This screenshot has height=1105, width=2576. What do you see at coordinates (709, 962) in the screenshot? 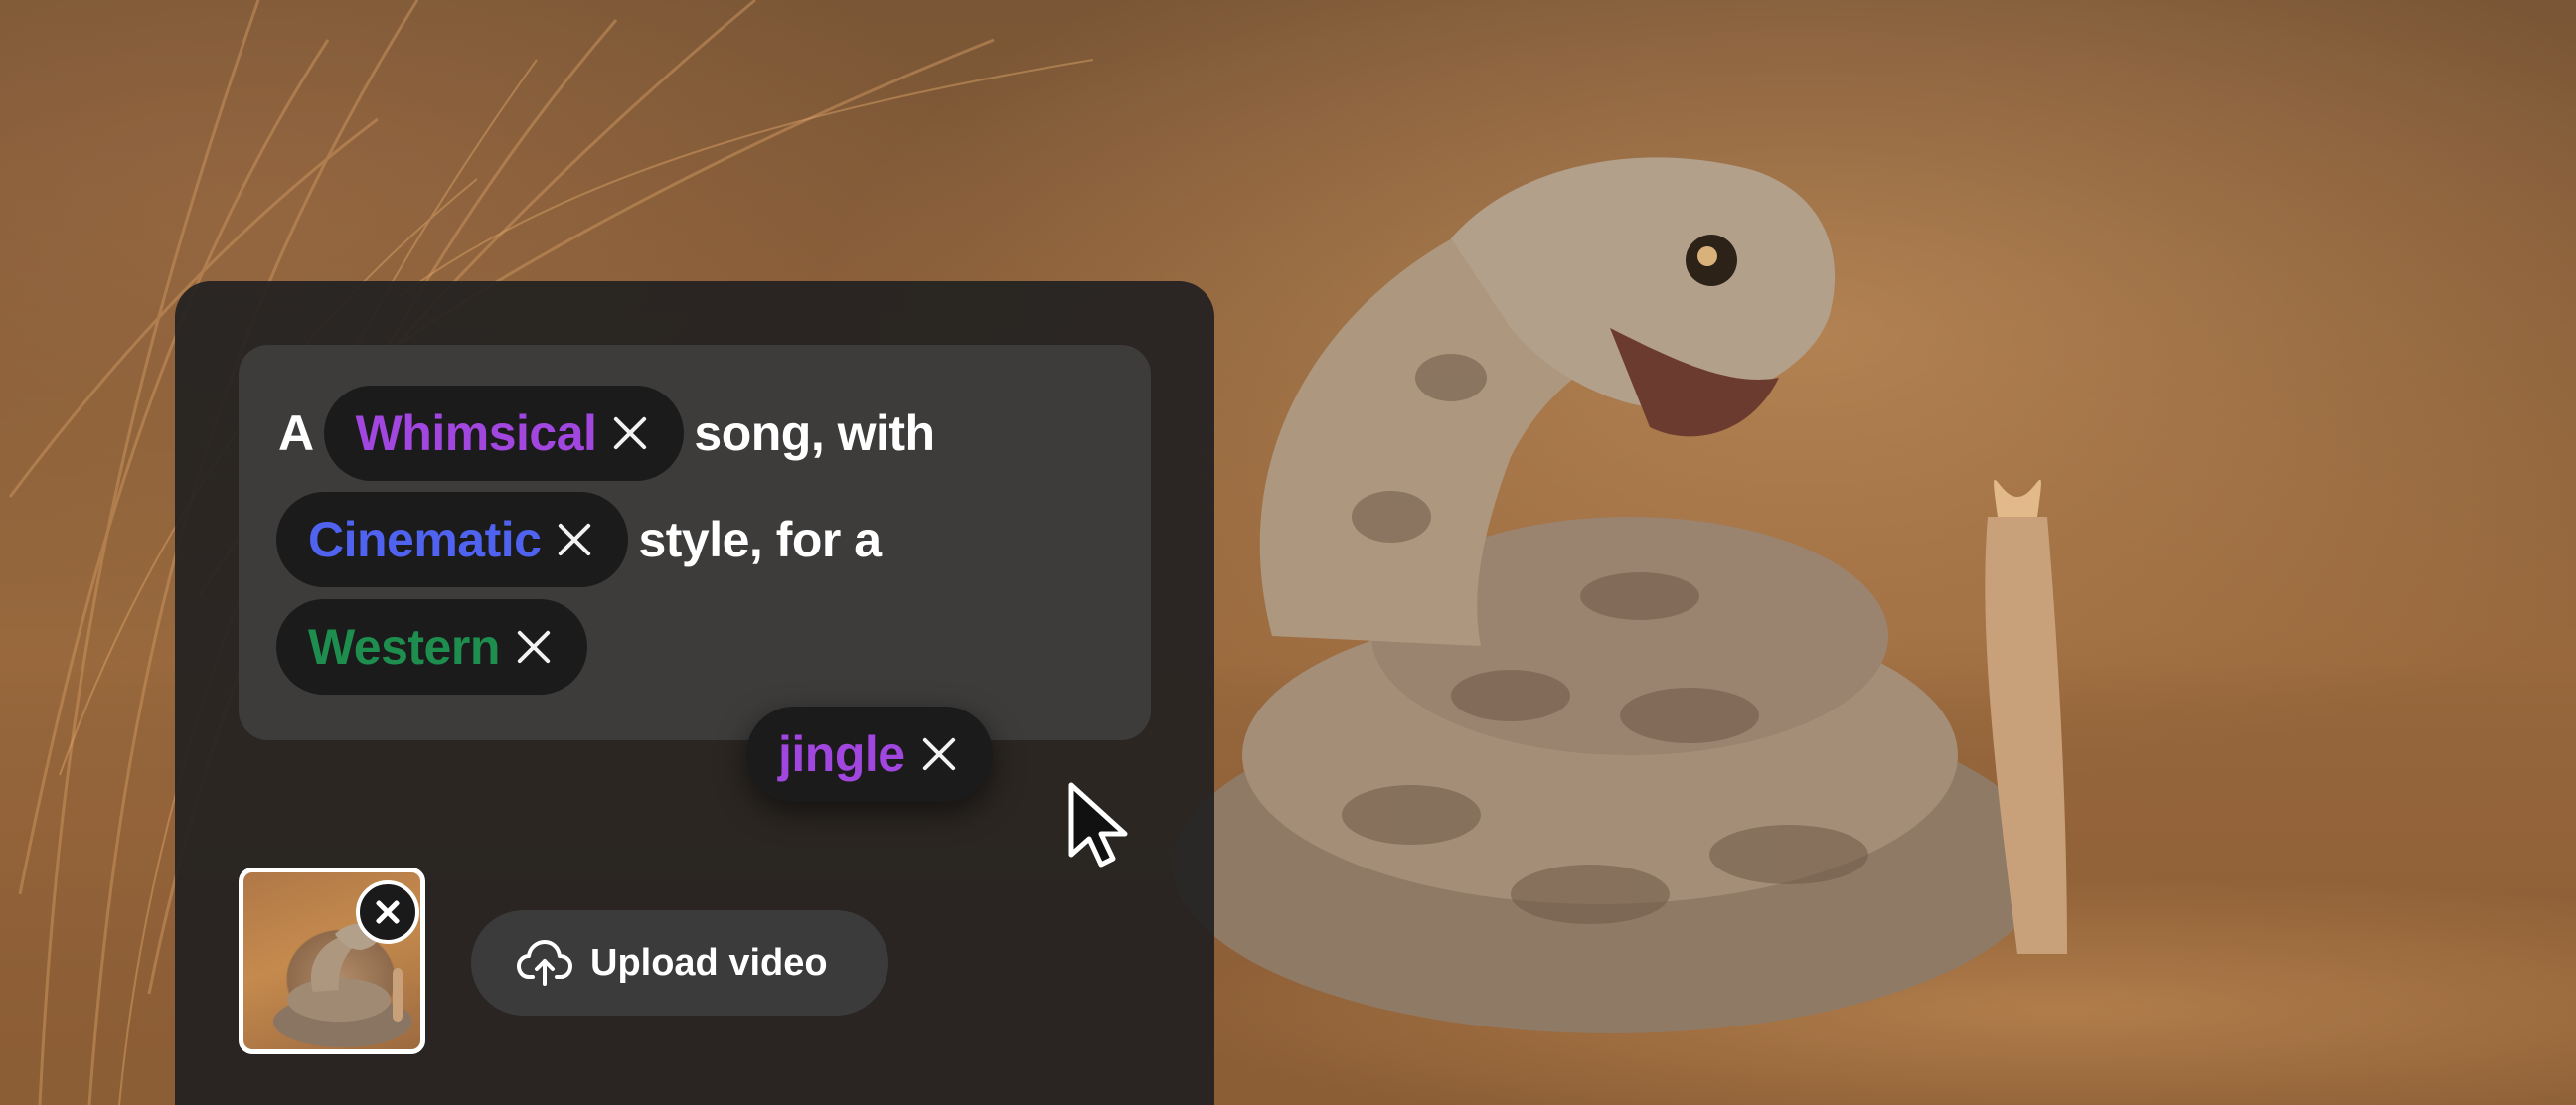
I see `upload-video-label: Upload video` at bounding box center [709, 962].